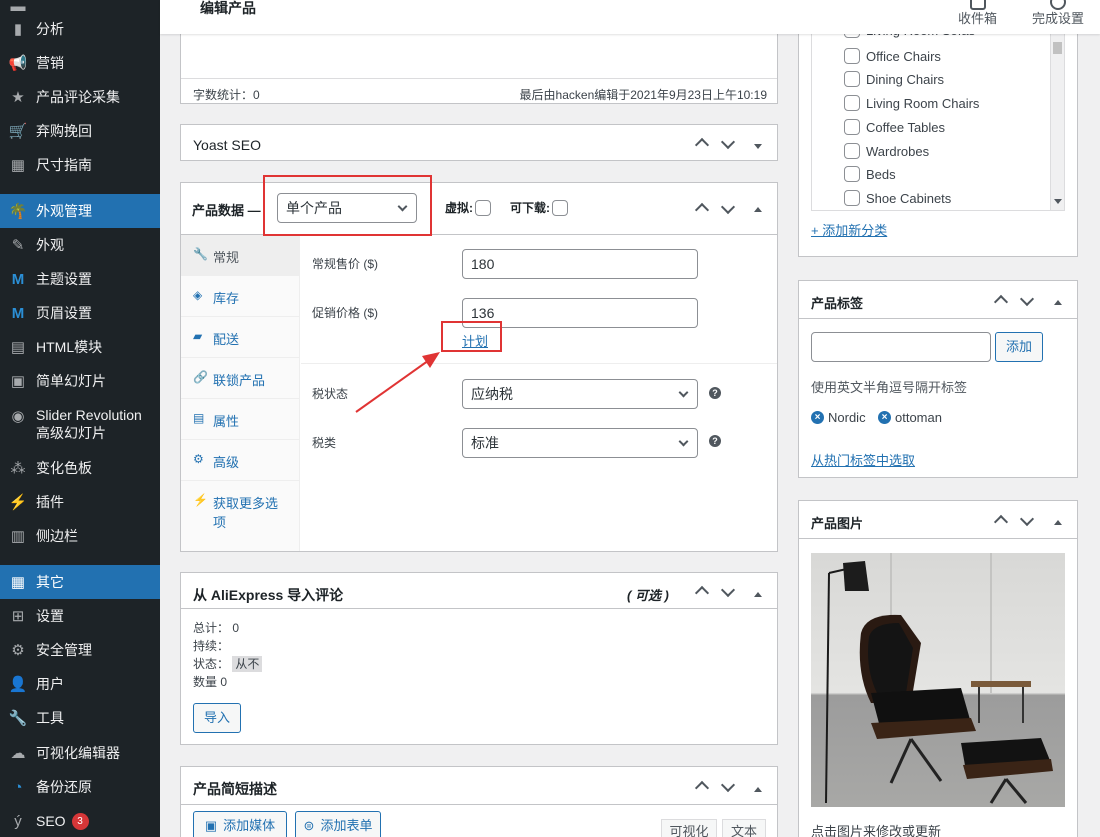 The image size is (1100, 837). I want to click on category-scrollbar, so click(1057, 119).